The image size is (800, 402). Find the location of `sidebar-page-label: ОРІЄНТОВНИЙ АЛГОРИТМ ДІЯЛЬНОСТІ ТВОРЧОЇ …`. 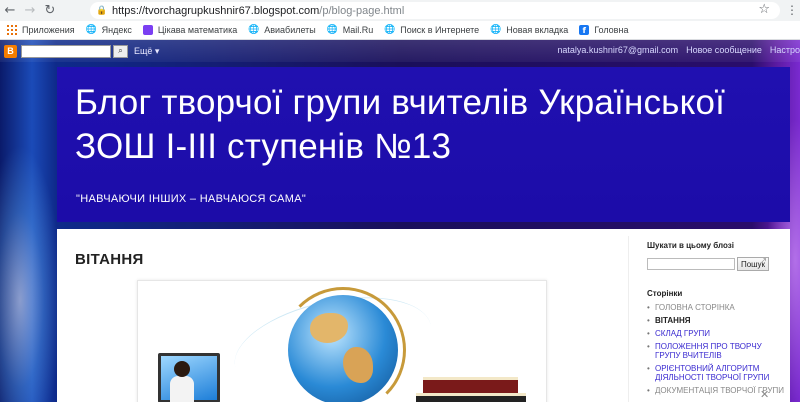

sidebar-page-label: ОРІЄНТОВНИЙ АЛГОРИТМ ДІЯЛЬНОСТІ ТВОРЧОЇ … is located at coordinates (712, 373).